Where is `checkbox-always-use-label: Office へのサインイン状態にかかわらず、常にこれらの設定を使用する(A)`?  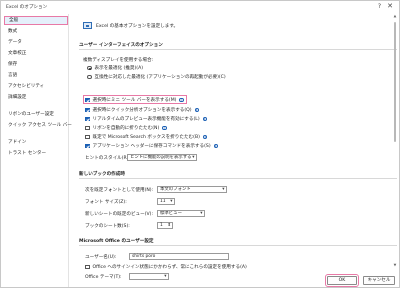
checkbox-always-use-label: Office へのサインイン状態にかかわらず、常にこれらの設定を使用する(A) is located at coordinates (169, 267).